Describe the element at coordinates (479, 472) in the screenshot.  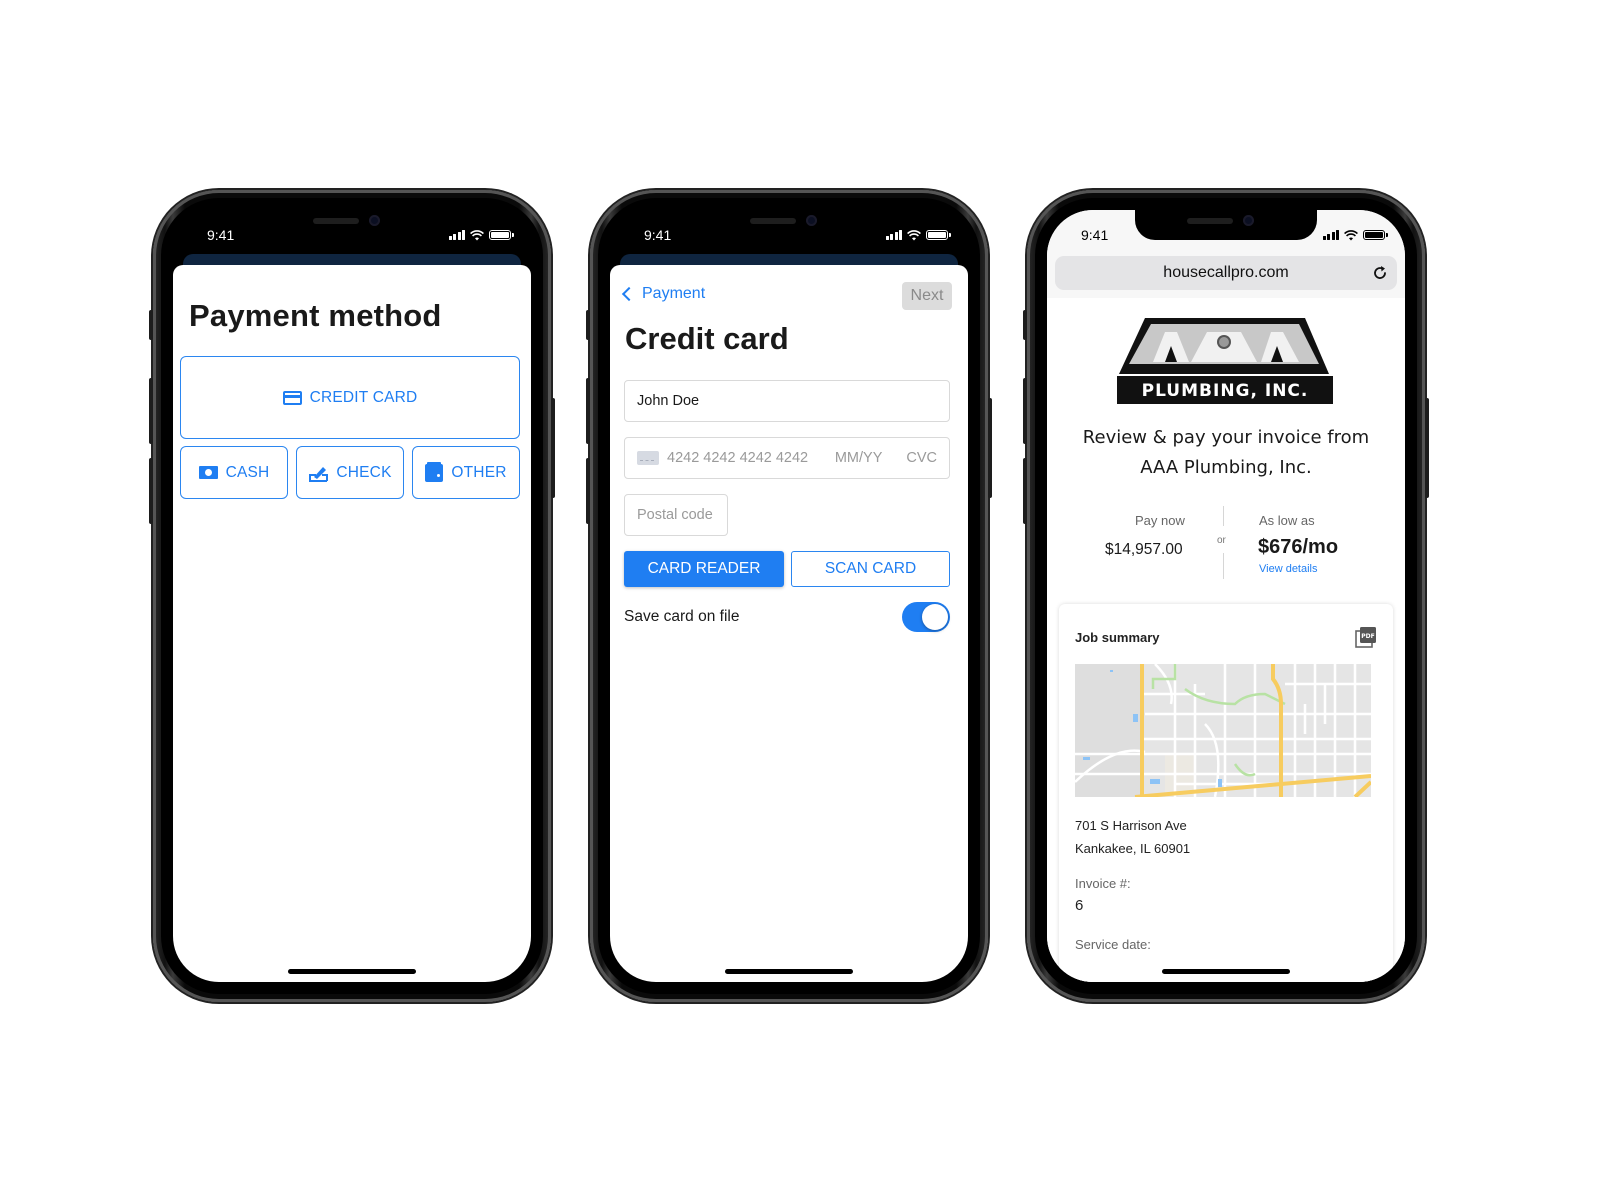
I see `other-label: OTHER` at that location.